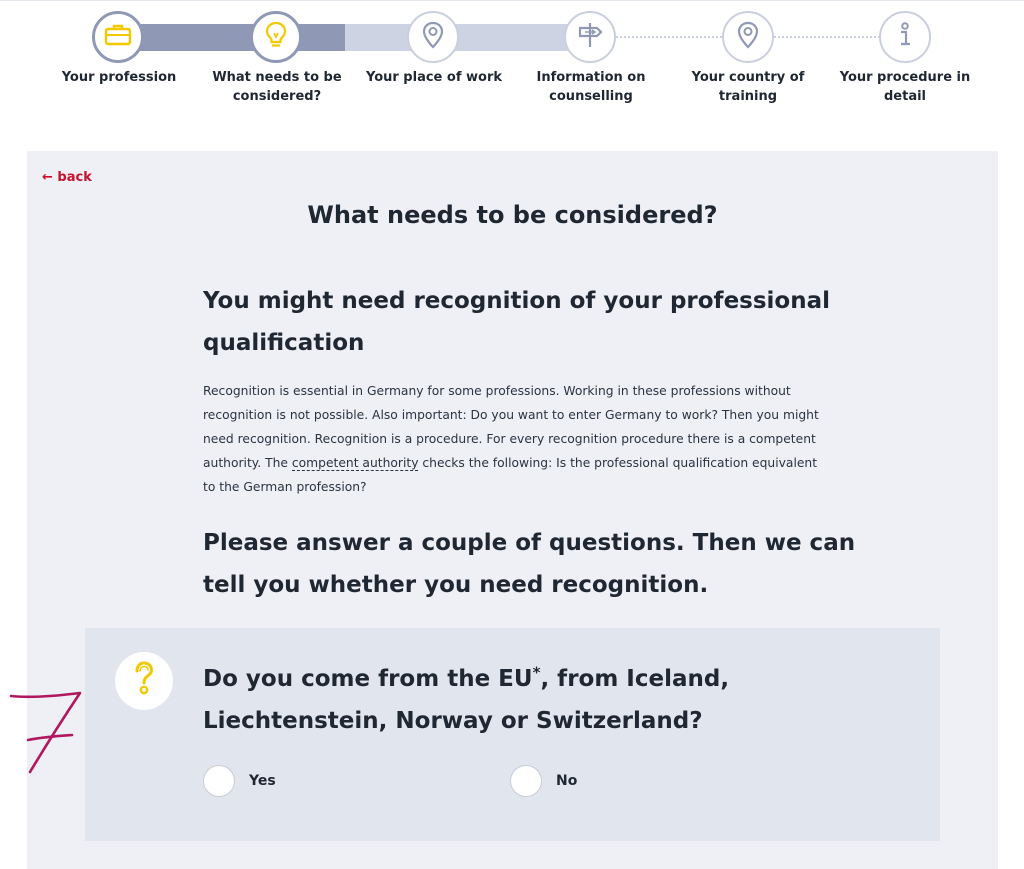 The image size is (1024, 869). What do you see at coordinates (434, 77) in the screenshot?
I see `step-label: Your place of work` at bounding box center [434, 77].